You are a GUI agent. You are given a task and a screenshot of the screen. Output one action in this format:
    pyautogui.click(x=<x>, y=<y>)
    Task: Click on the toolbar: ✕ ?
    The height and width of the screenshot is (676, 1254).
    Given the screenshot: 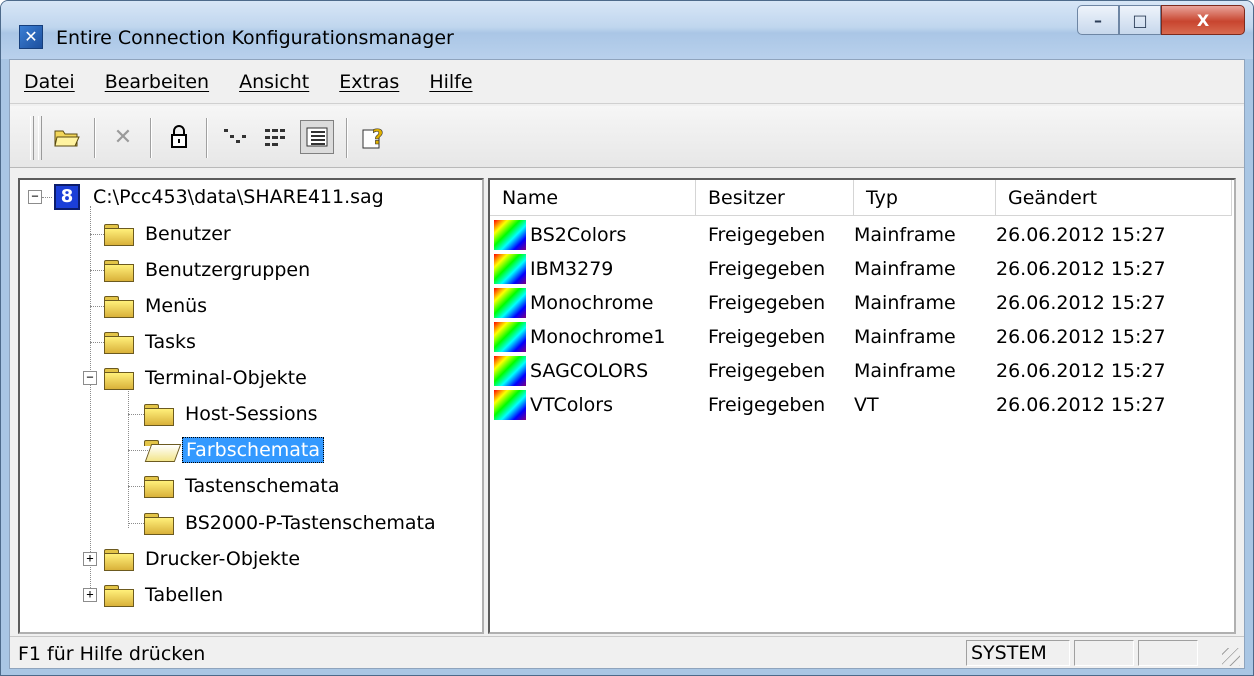 What is the action you would take?
    pyautogui.click(x=627, y=137)
    